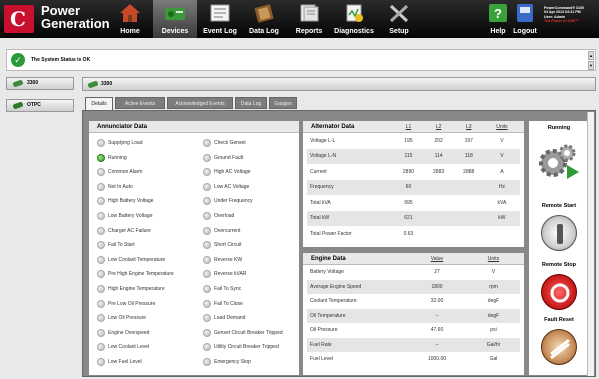 Image resolution: width=599 pixels, height=379 pixels. I want to click on nav-setup: Setup, so click(399, 19).